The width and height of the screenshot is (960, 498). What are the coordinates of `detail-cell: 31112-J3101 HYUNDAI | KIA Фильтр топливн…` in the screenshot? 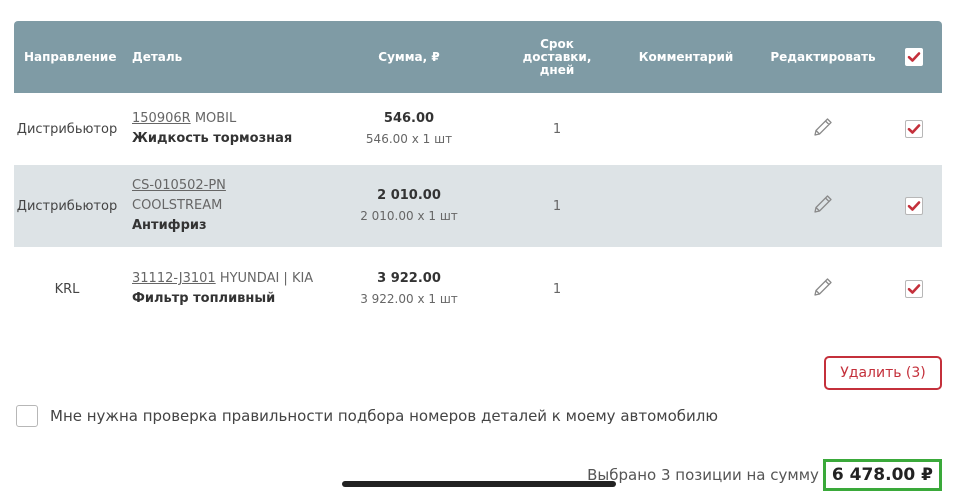 It's located at (232, 289).